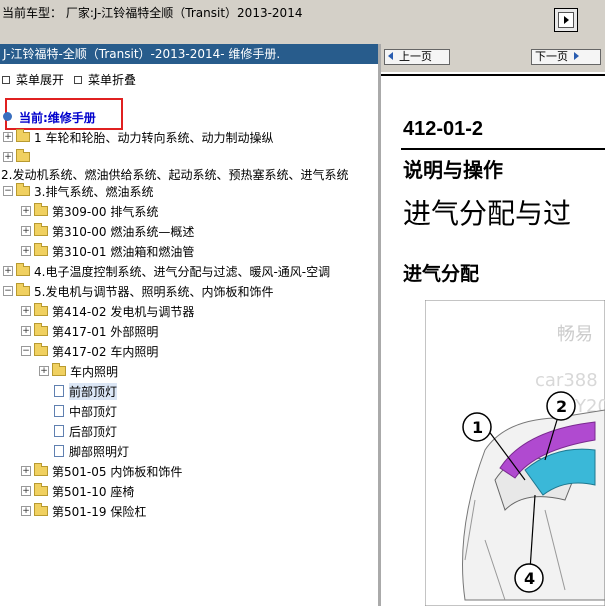 Image resolution: width=605 pixels, height=606 pixels. Describe the element at coordinates (566, 380) in the screenshot. I see `watermark-text: car388` at that location.